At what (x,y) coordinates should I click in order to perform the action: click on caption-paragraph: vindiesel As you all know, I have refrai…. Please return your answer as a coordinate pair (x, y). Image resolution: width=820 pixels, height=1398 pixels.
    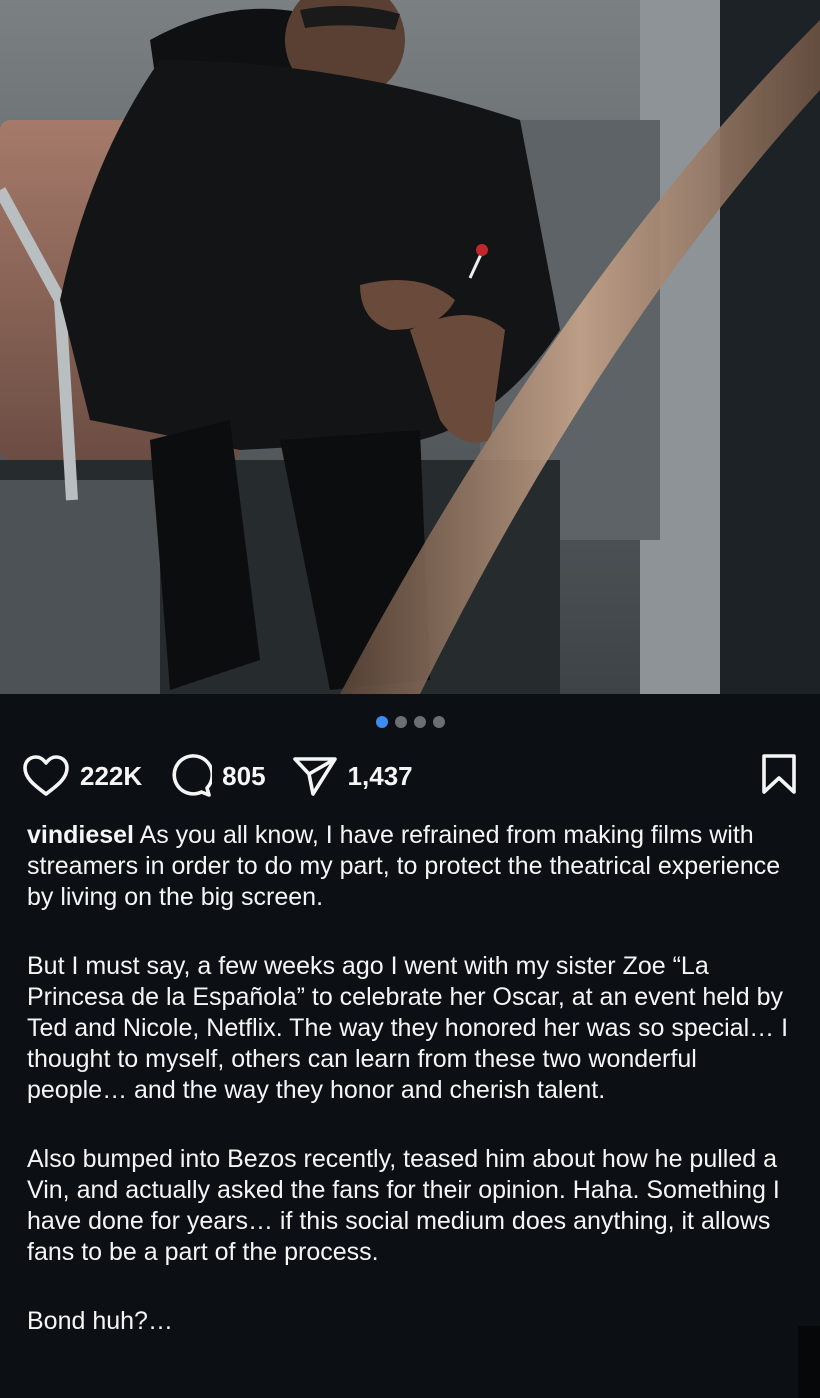
    Looking at the image, I should click on (412, 866).